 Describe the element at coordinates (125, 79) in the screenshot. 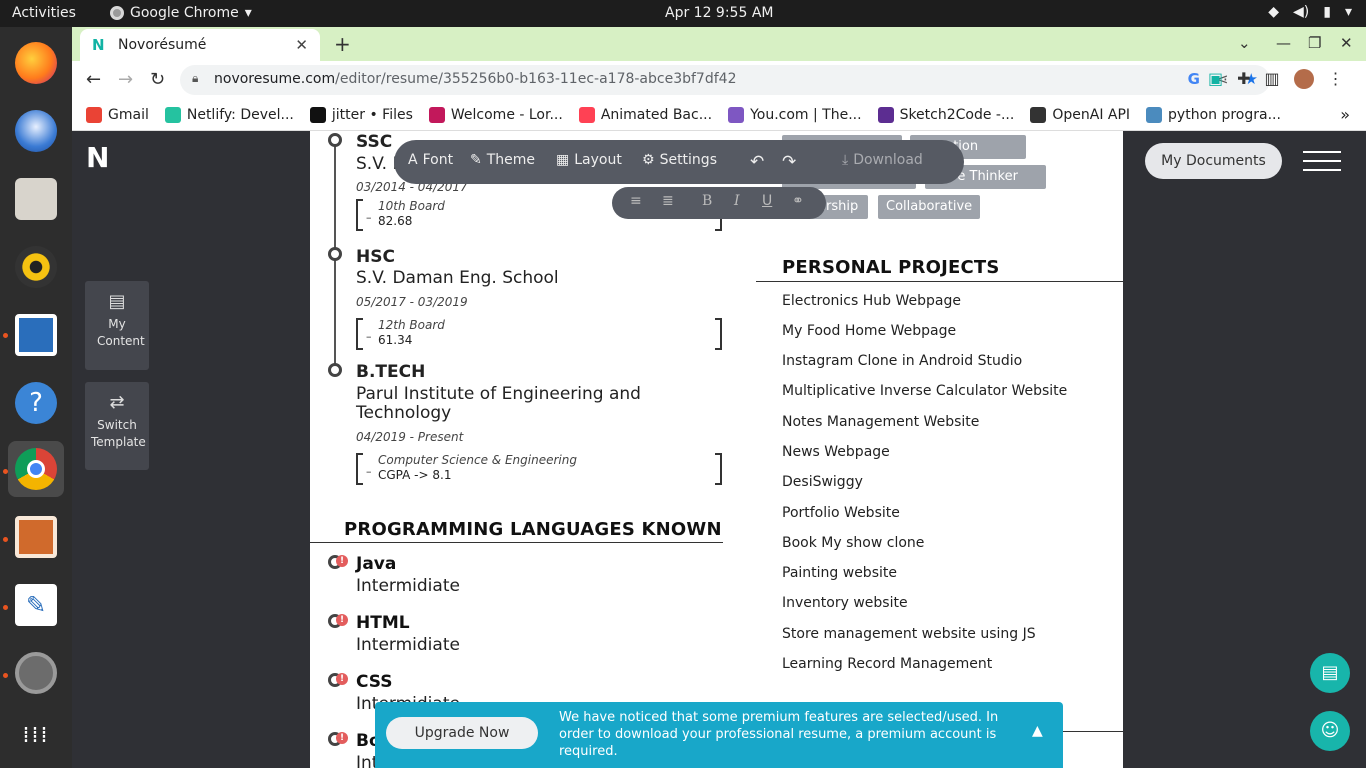

I see `forward-icon: →` at that location.